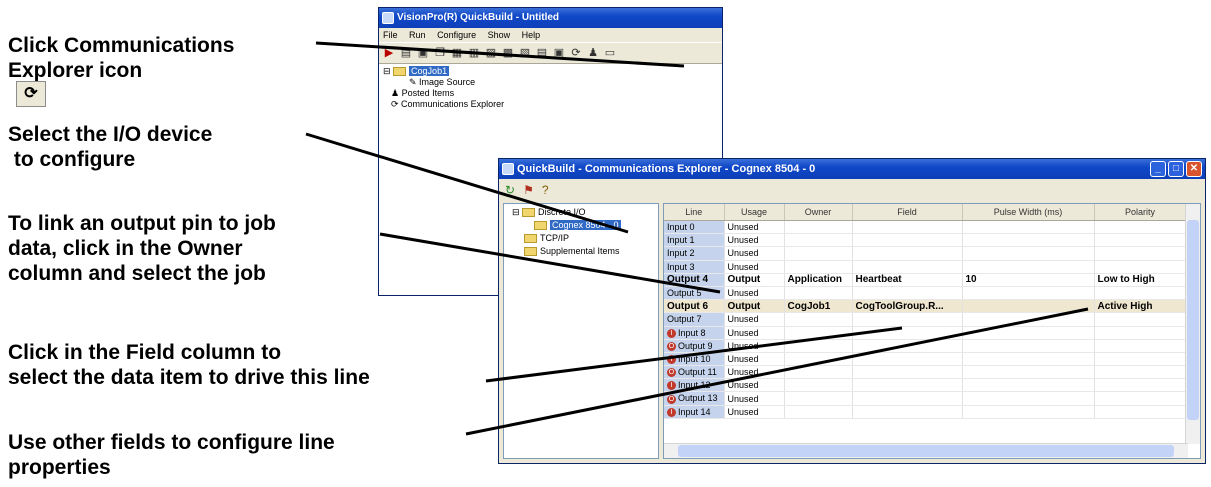 Image resolution: width=1211 pixels, height=487 pixels. Describe the element at coordinates (925, 227) in the screenshot. I see `table-row: Input 0 Unused` at that location.